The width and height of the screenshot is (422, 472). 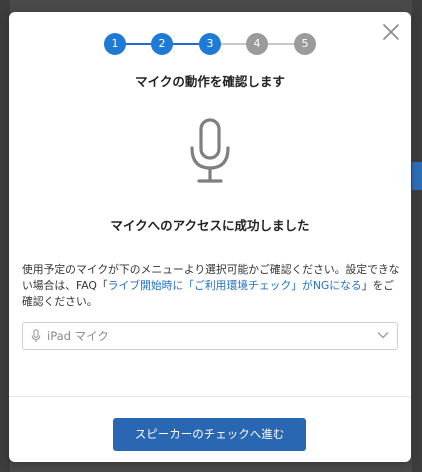 I want to click on chevron-down-icon, so click(x=383, y=335).